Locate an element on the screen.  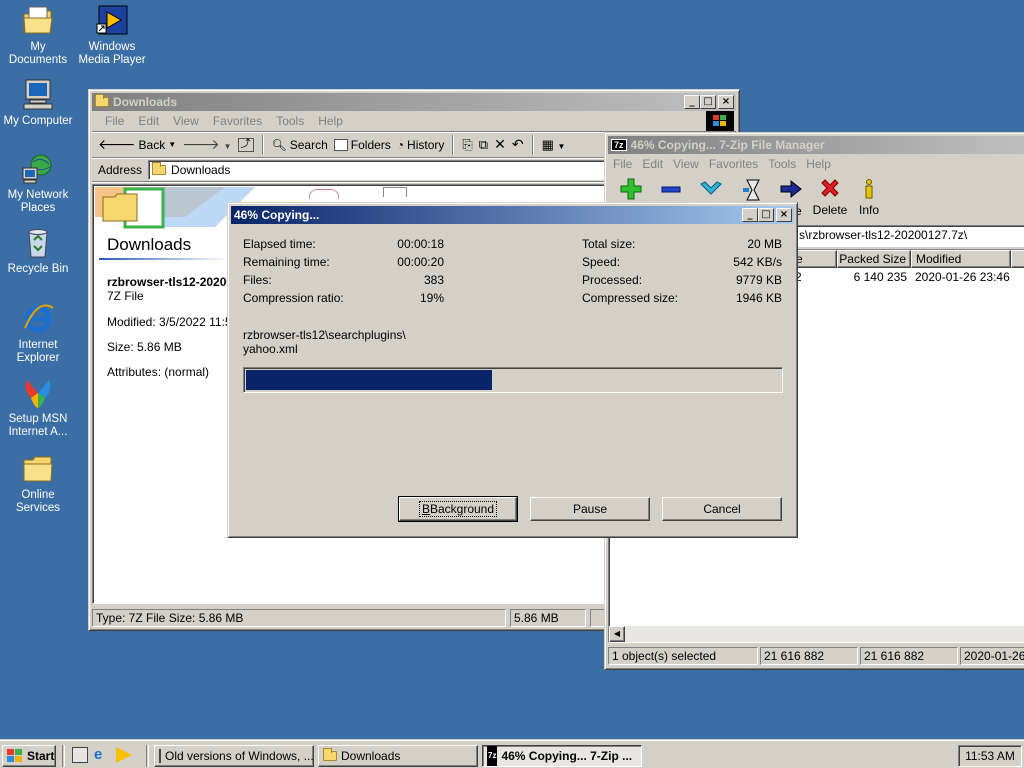
dialog-titlebar: 46% Copying... _ □ × is located at coordinates (512, 215).